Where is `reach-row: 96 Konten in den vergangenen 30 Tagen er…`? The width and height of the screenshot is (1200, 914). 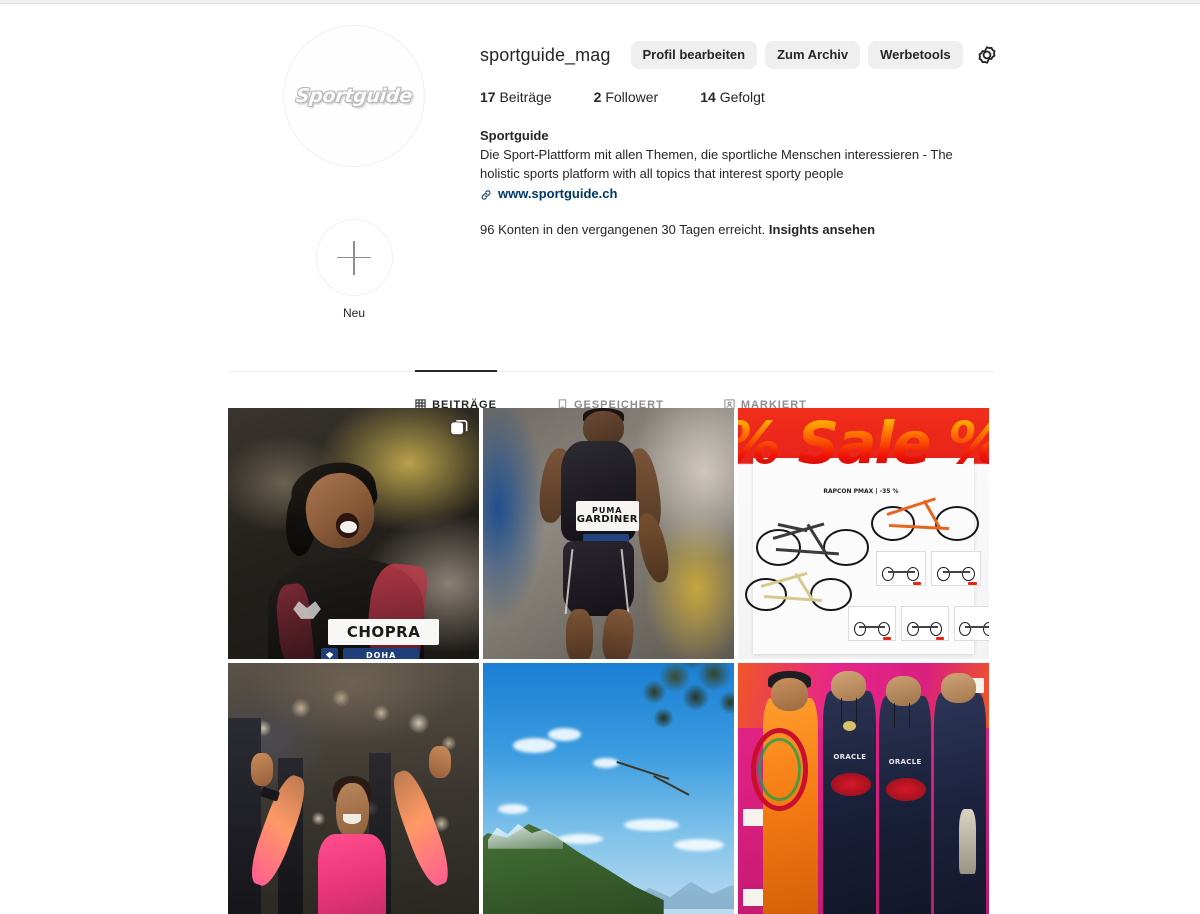 reach-row: 96 Konten in den vergangenen 30 Tagen er… is located at coordinates (738, 229).